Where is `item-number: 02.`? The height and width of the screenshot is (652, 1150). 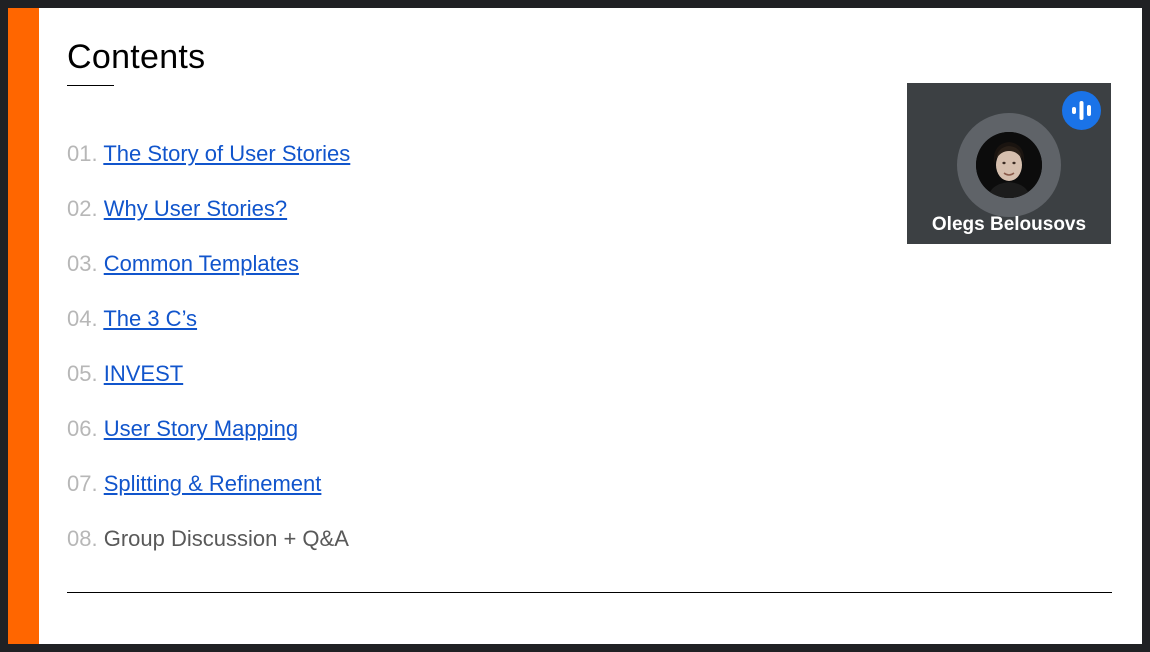 item-number: 02. is located at coordinates (82, 208).